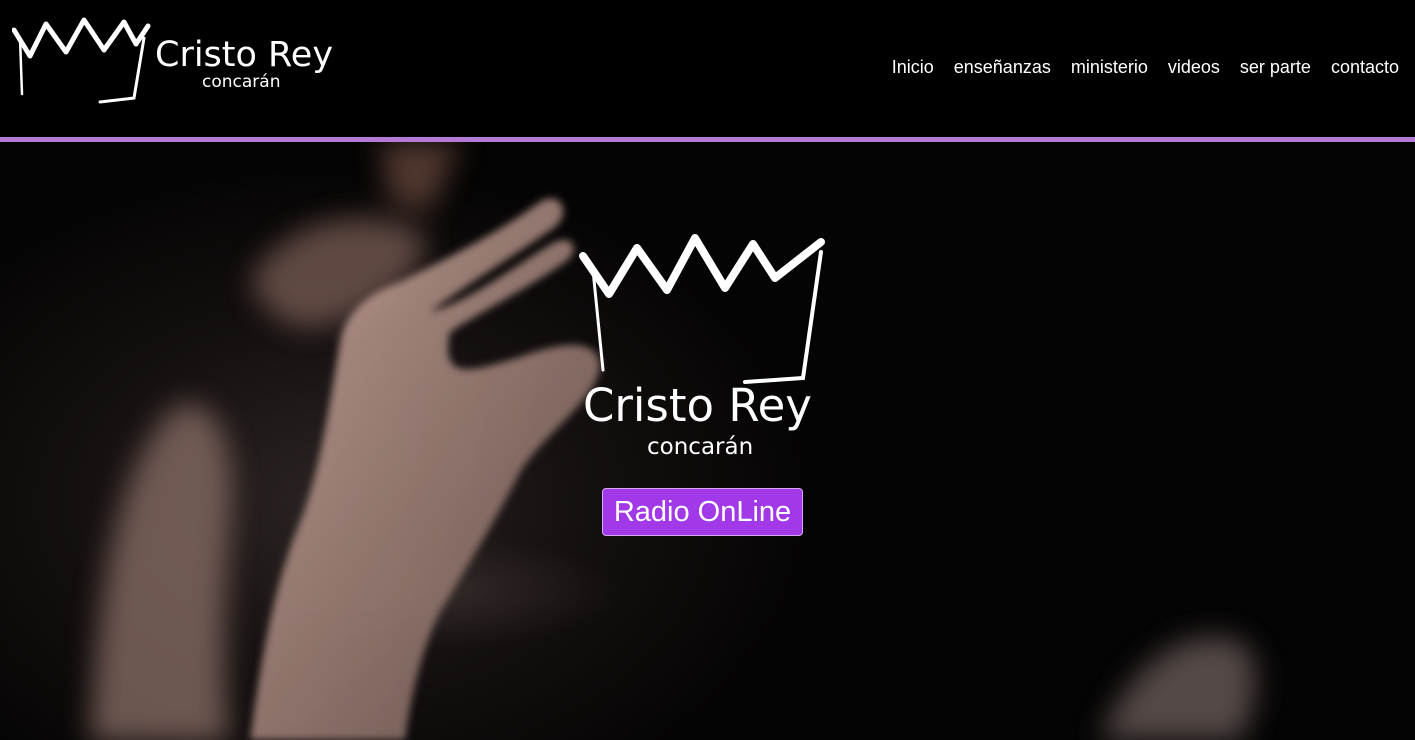 The image size is (1415, 740). I want to click on logo-subtitle: concarán, so click(241, 82).